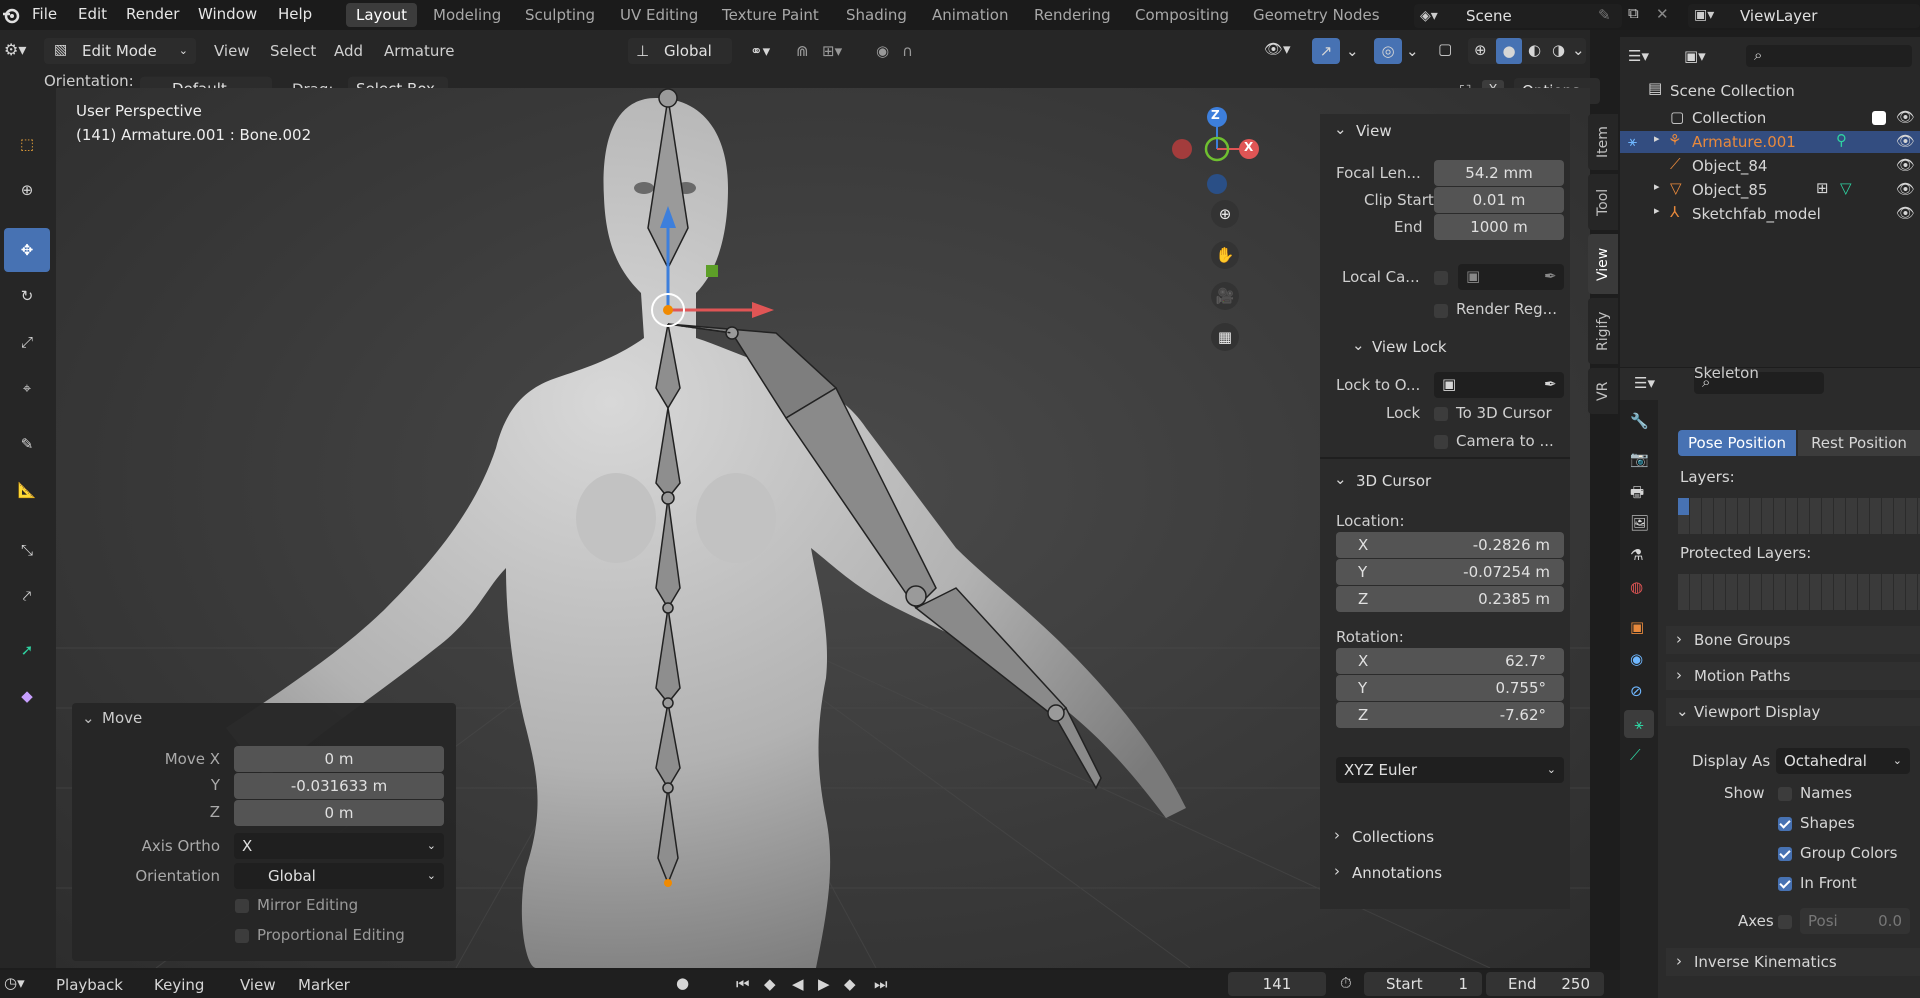 This screenshot has width=1920, height=998. Describe the element at coordinates (1637, 627) in the screenshot. I see `object-tab-icon: ▣` at that location.